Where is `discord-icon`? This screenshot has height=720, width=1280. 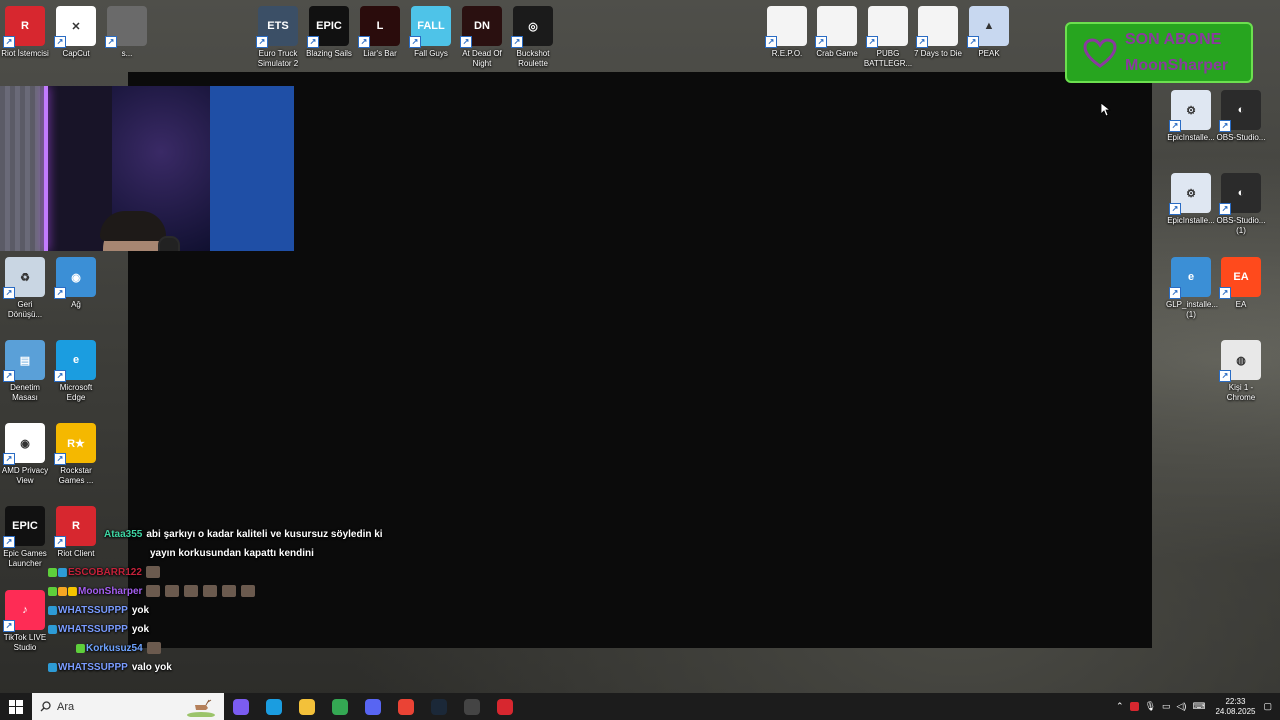 discord-icon is located at coordinates (372, 706).